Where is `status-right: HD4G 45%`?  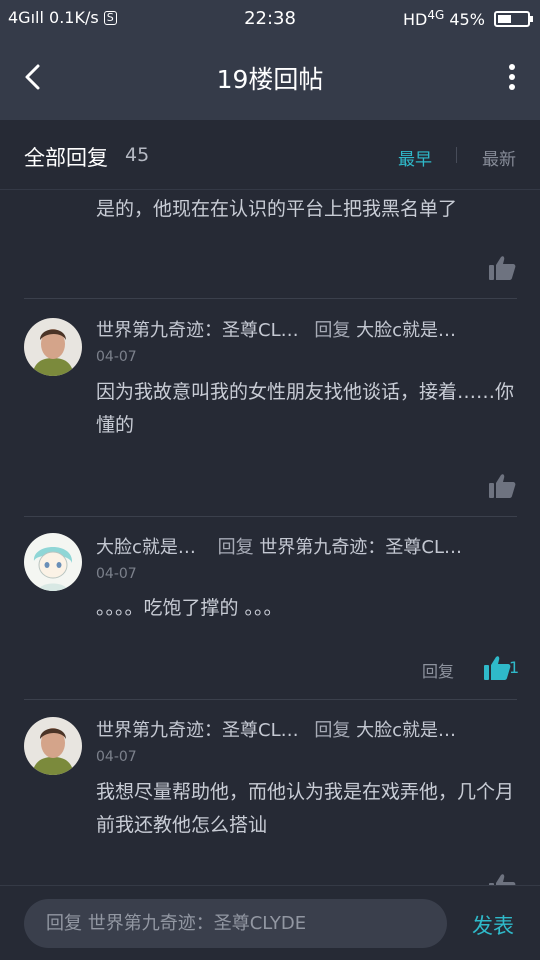 status-right: HD4G 45% is located at coordinates (467, 18).